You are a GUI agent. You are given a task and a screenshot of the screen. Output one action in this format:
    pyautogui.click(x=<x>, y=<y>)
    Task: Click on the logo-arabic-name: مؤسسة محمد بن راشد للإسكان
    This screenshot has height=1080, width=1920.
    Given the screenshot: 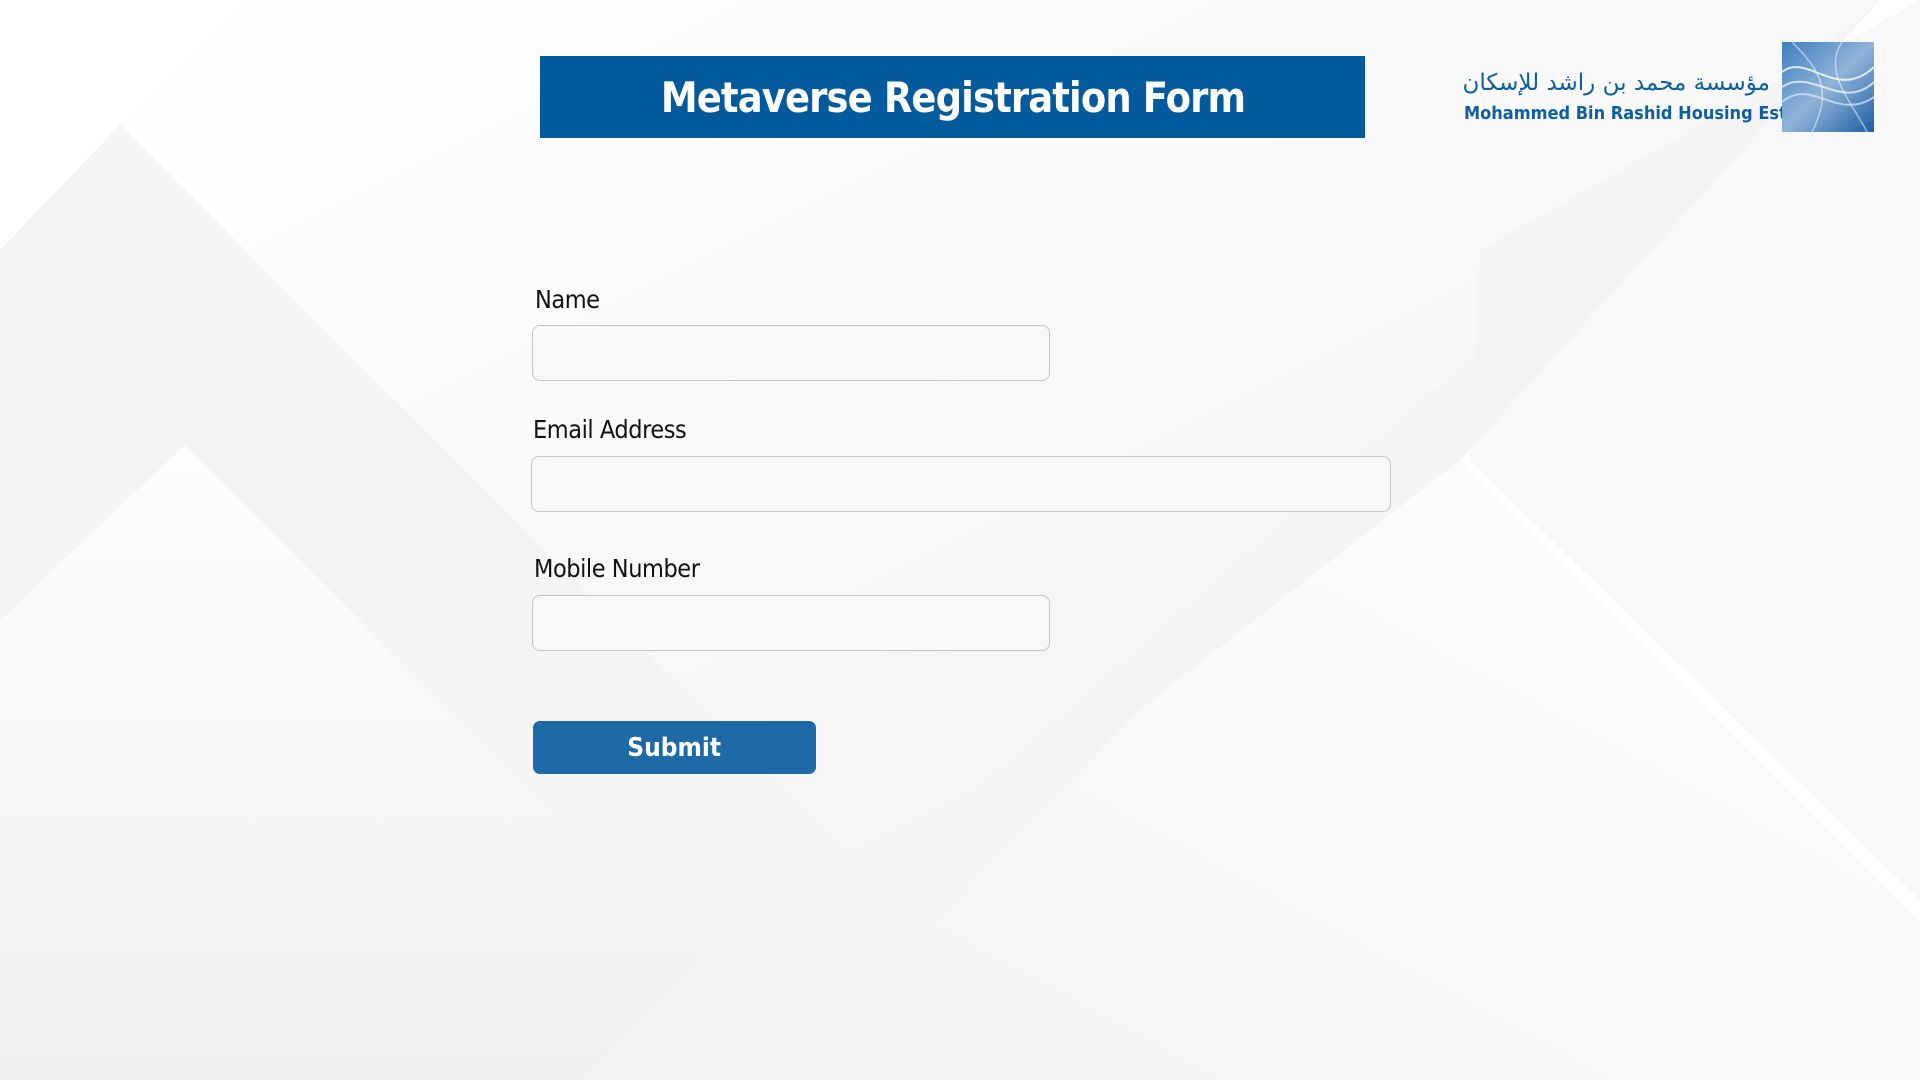 What is the action you would take?
    pyautogui.click(x=1616, y=83)
    